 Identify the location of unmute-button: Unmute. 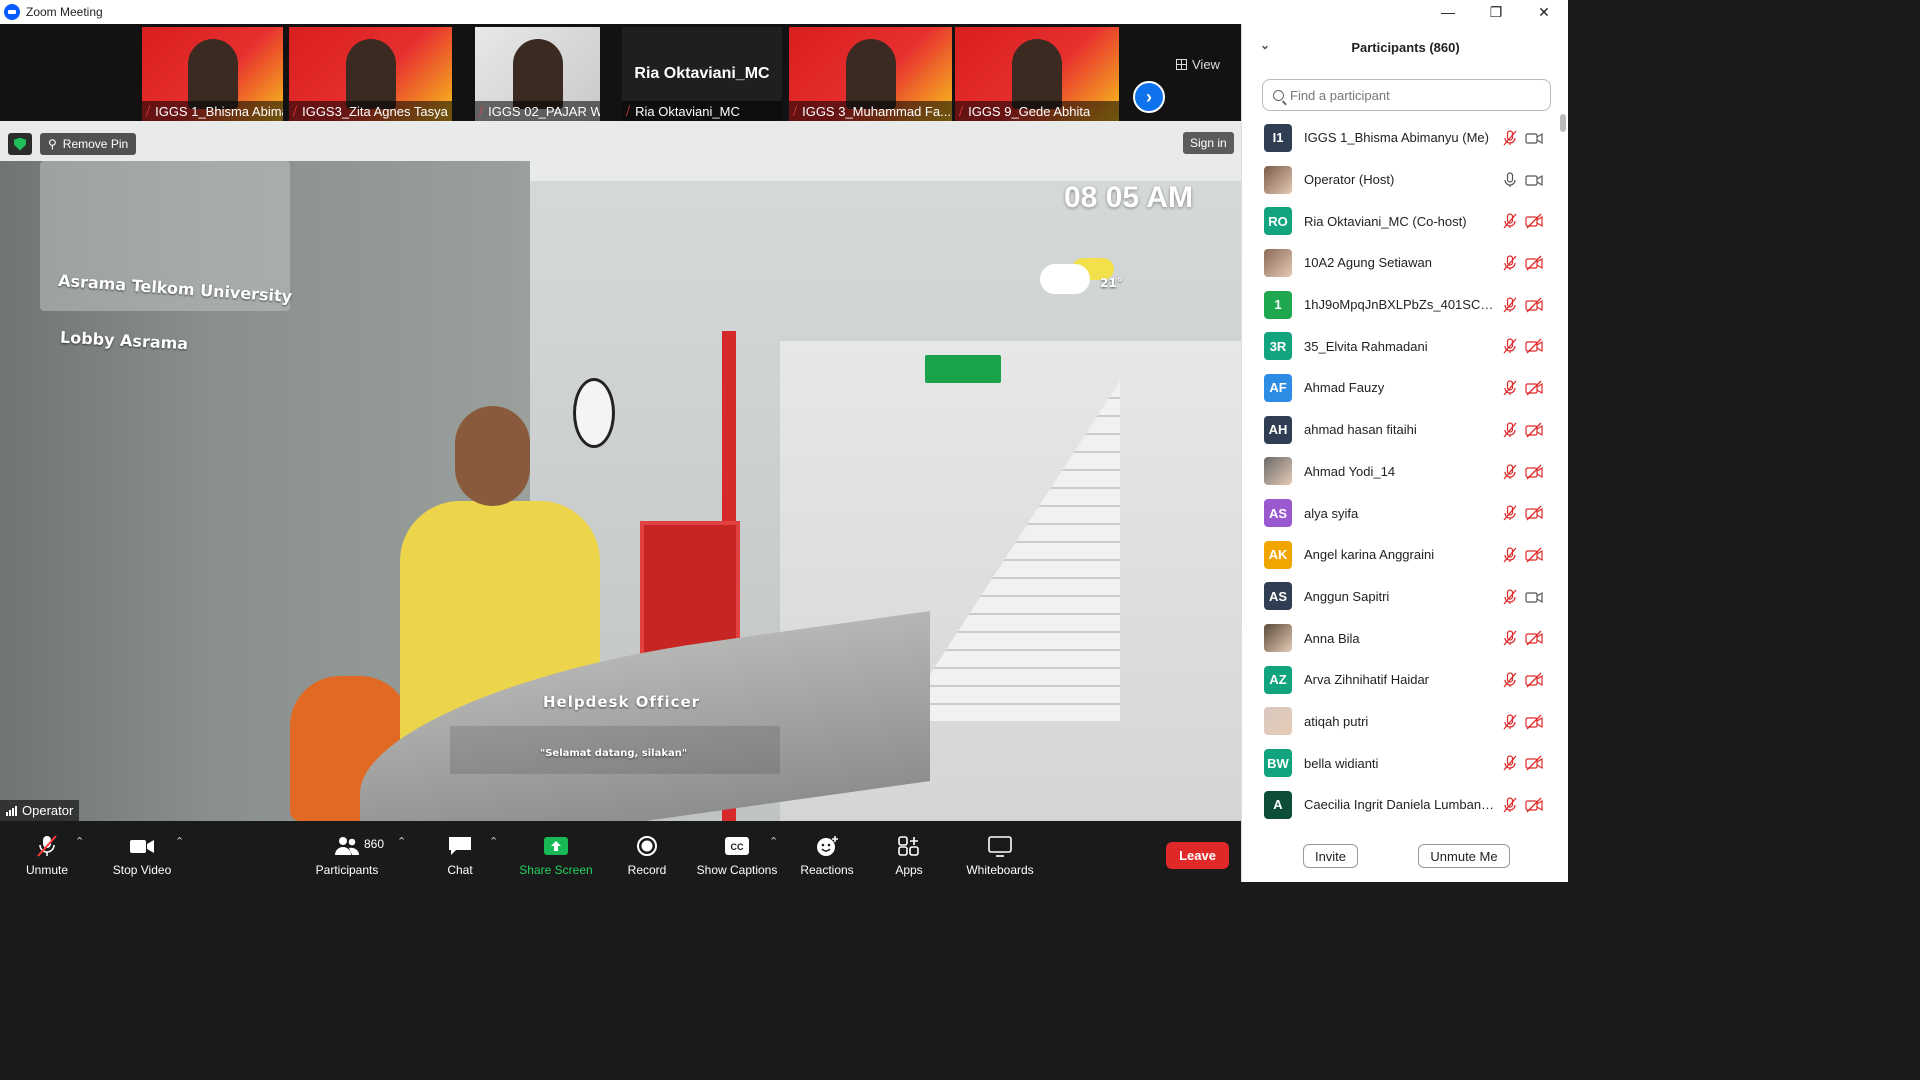
(47, 851).